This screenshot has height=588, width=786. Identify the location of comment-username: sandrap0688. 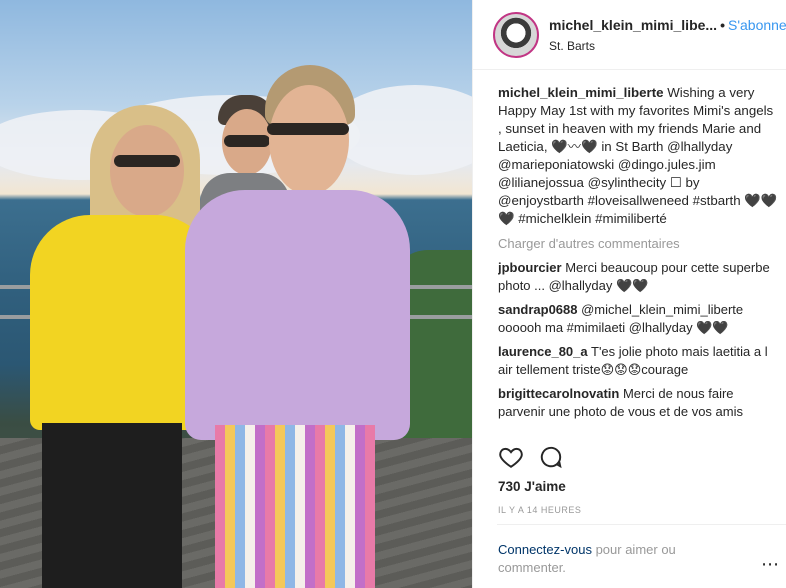
(538, 309).